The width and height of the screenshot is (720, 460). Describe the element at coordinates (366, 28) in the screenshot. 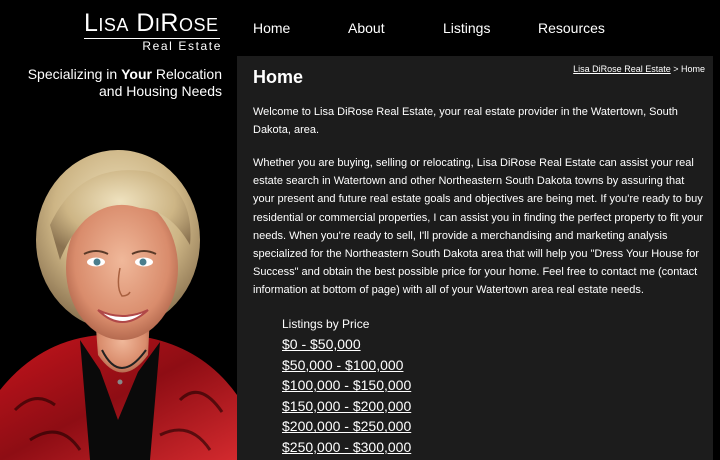

I see `nav-about: About` at that location.